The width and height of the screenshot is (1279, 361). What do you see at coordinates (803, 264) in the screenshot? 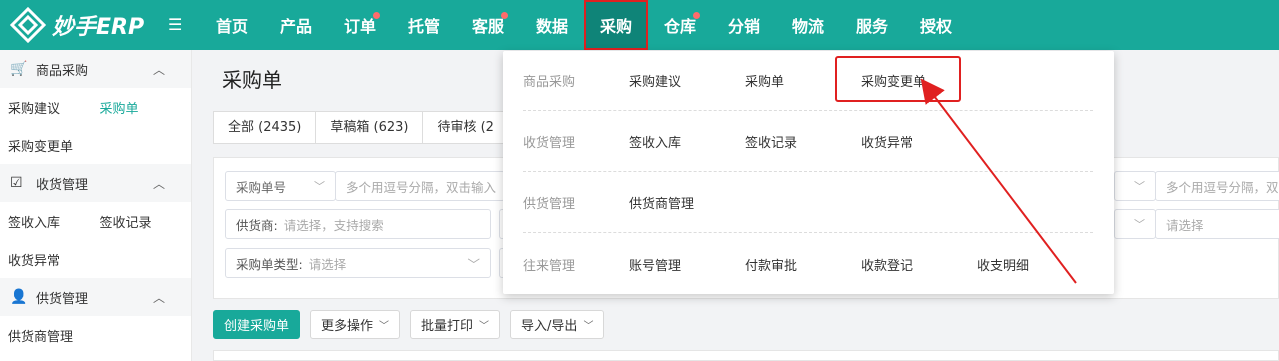
I see `menu-item-payment-approval: 付款审批` at bounding box center [803, 264].